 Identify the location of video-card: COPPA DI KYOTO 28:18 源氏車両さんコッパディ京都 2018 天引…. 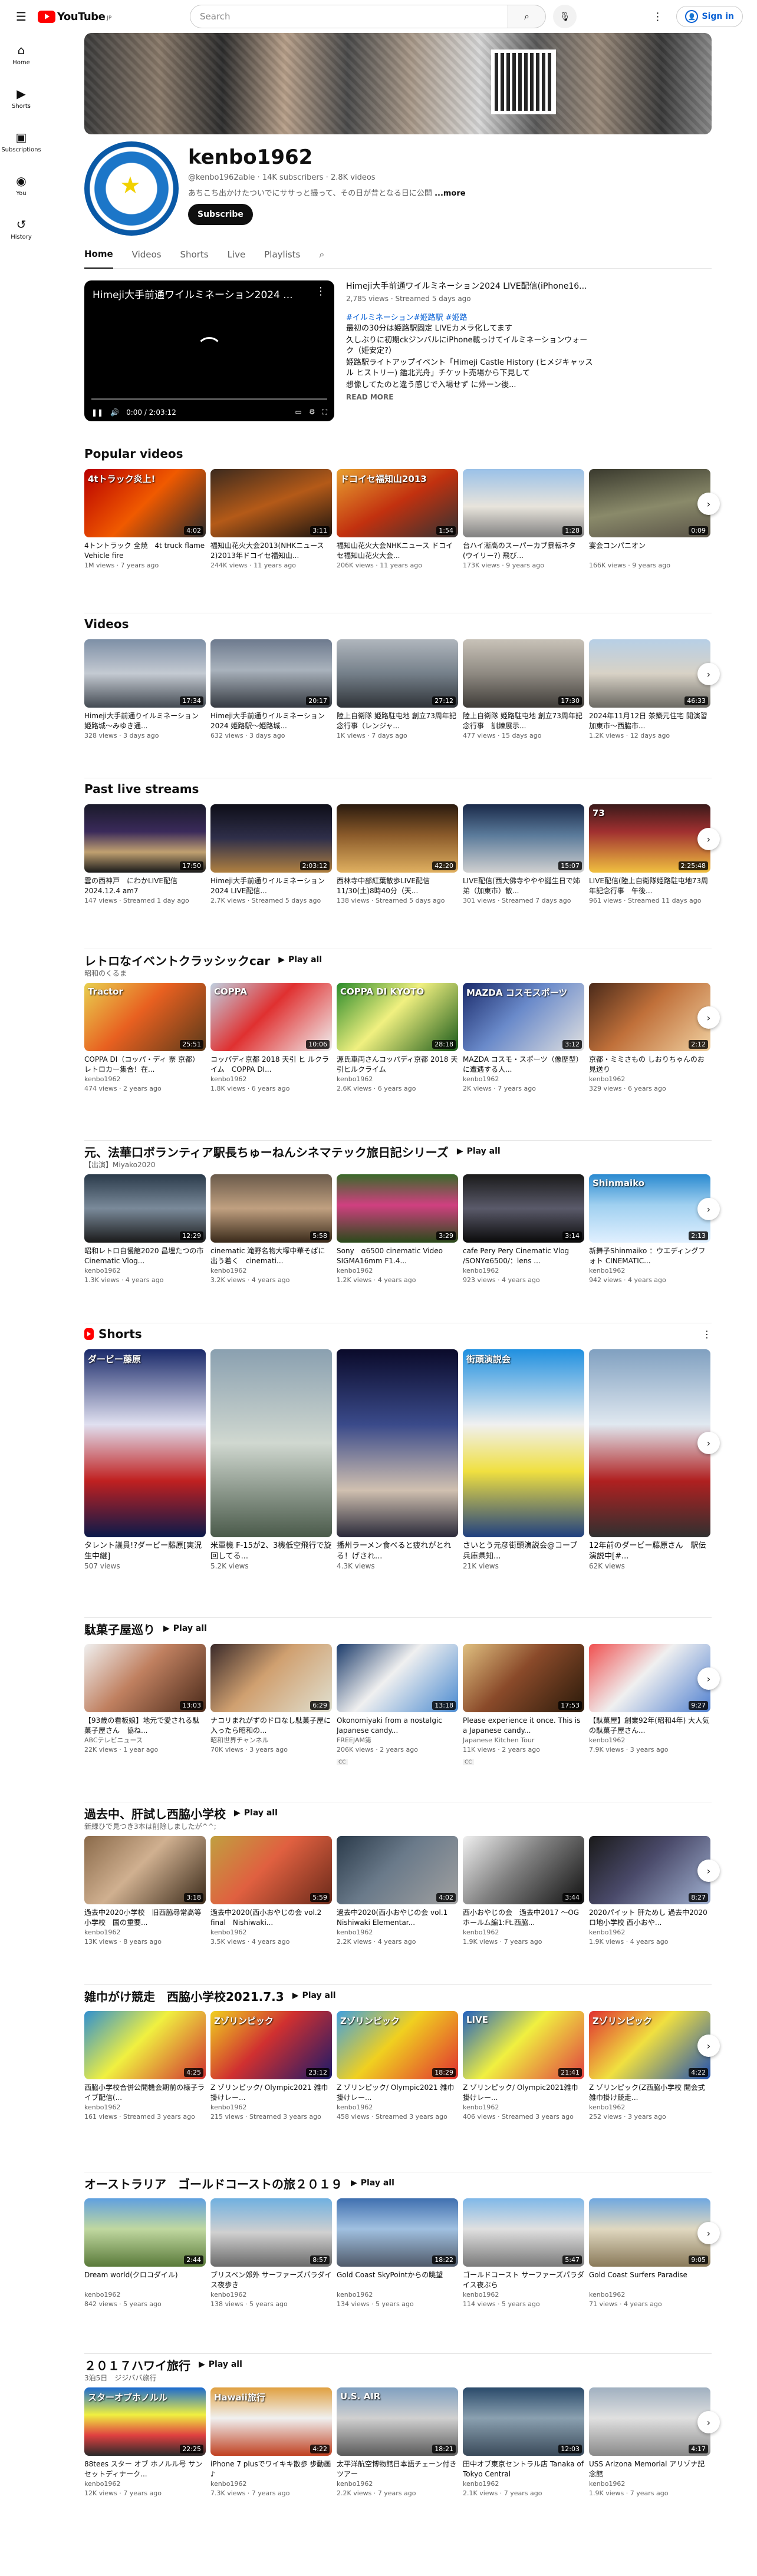
(398, 1038).